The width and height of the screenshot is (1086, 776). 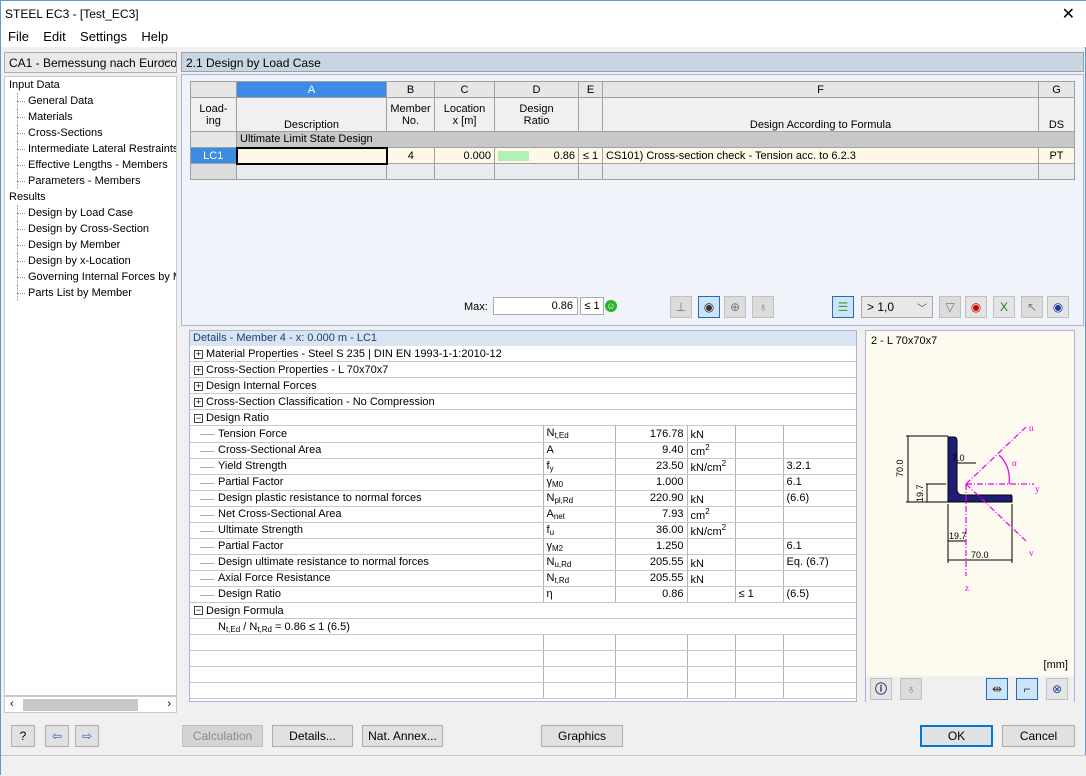 What do you see at coordinates (820, 450) in the screenshot?
I see `param-ref` at bounding box center [820, 450].